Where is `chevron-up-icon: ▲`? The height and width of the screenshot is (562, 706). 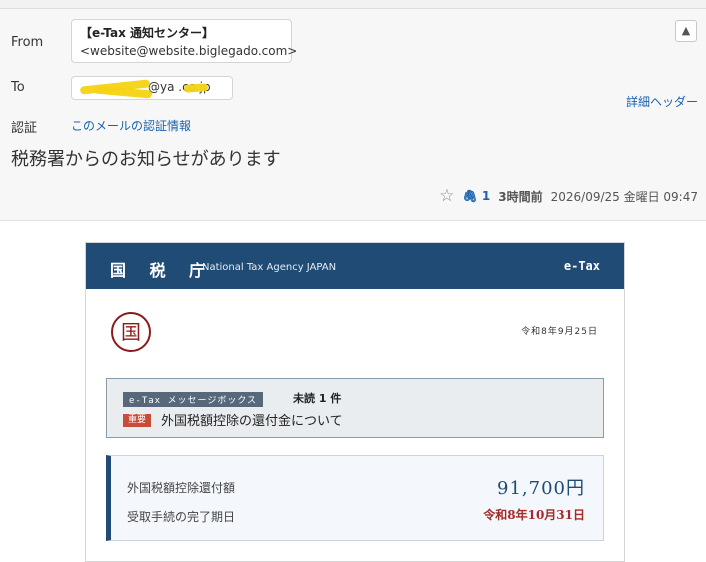 chevron-up-icon: ▲ is located at coordinates (686, 30).